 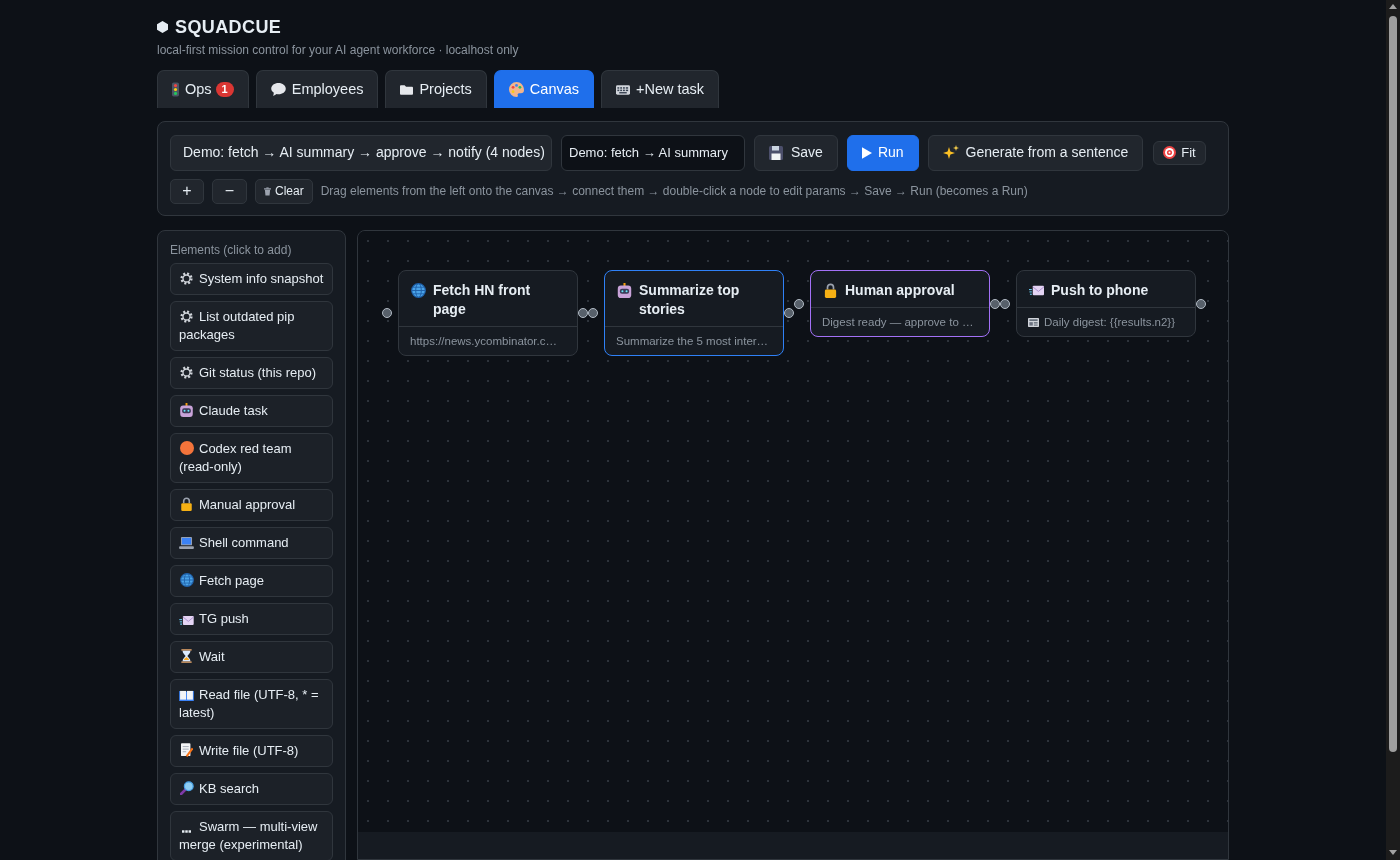 I want to click on document-pencil-icon, so click(x=186, y=750).